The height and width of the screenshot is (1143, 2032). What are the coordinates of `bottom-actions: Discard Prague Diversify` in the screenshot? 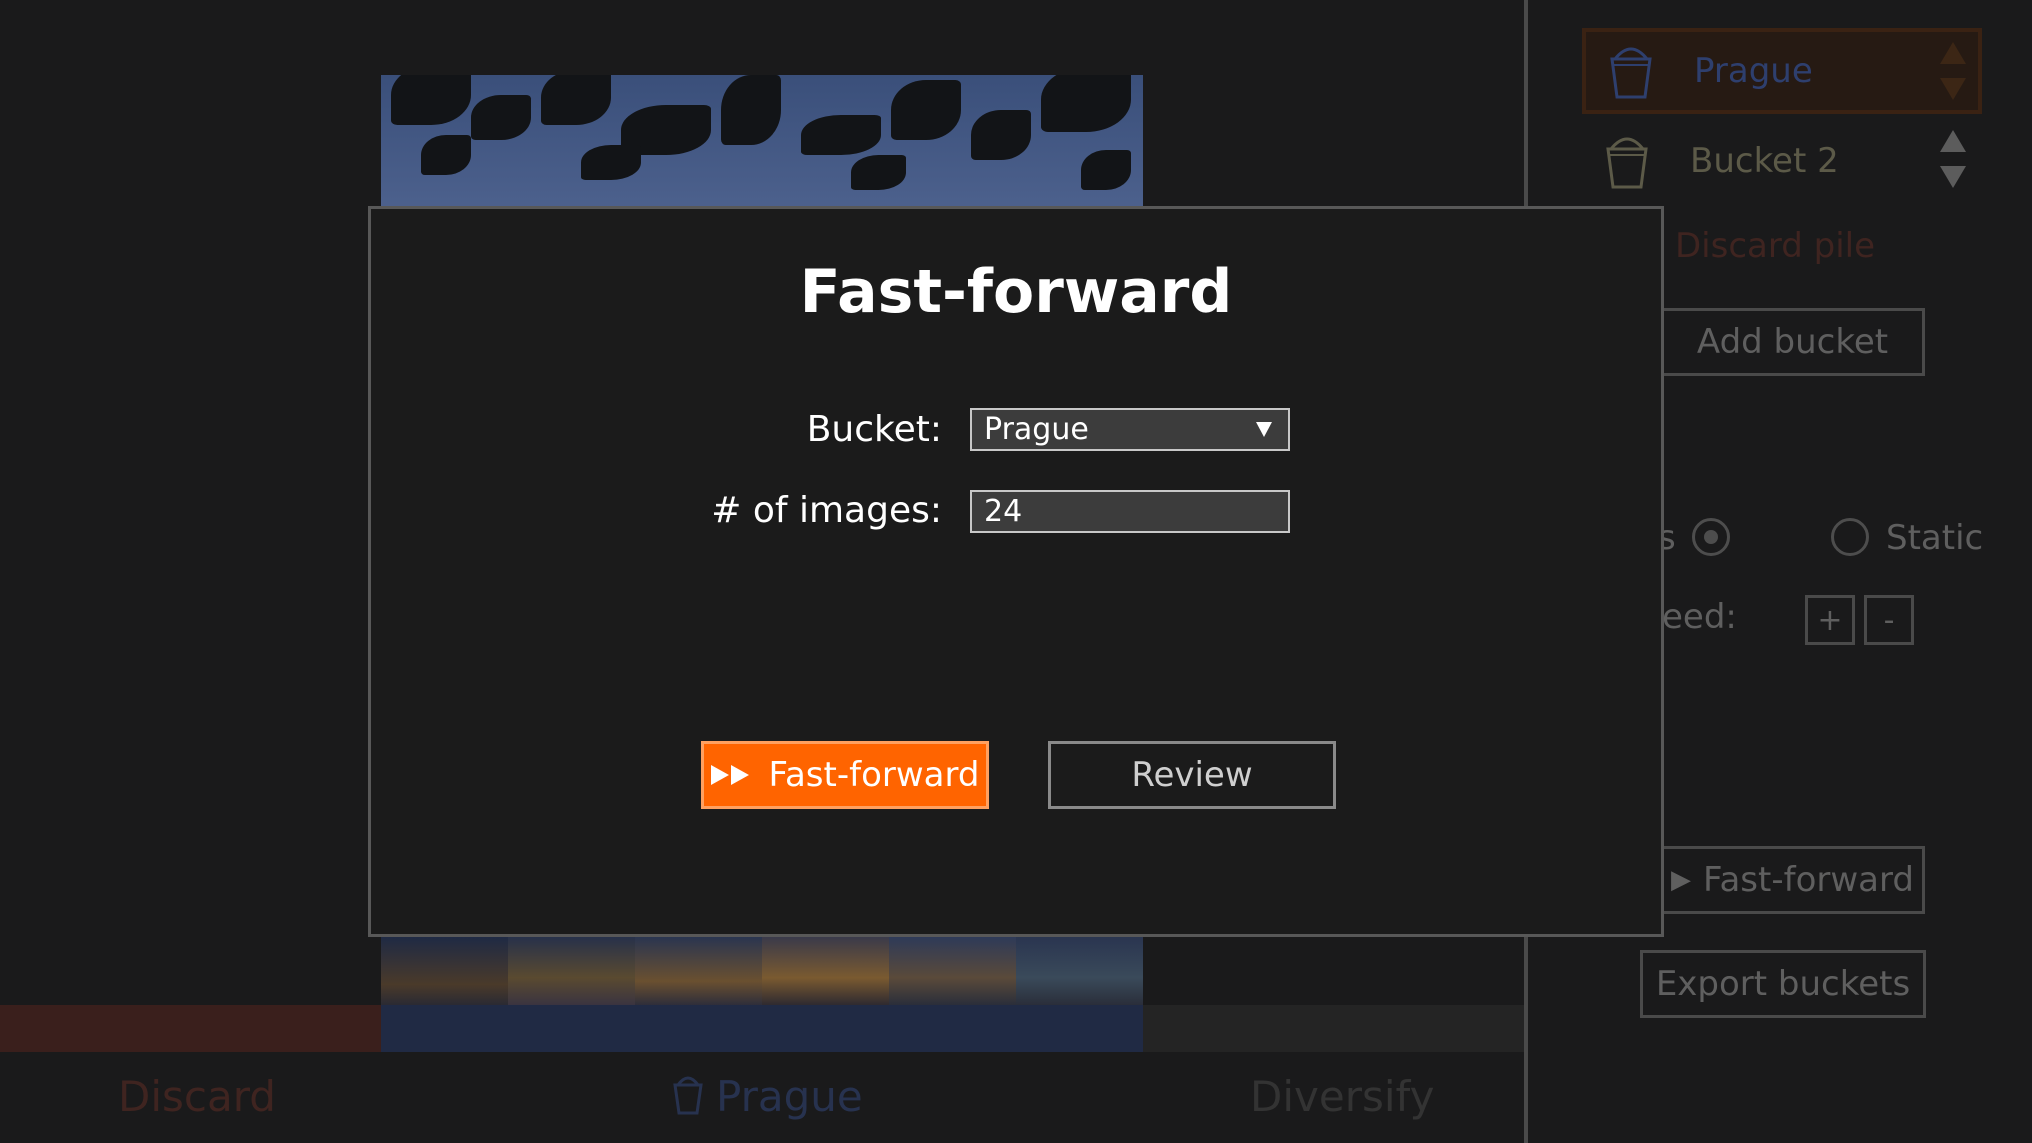 It's located at (762, 1097).